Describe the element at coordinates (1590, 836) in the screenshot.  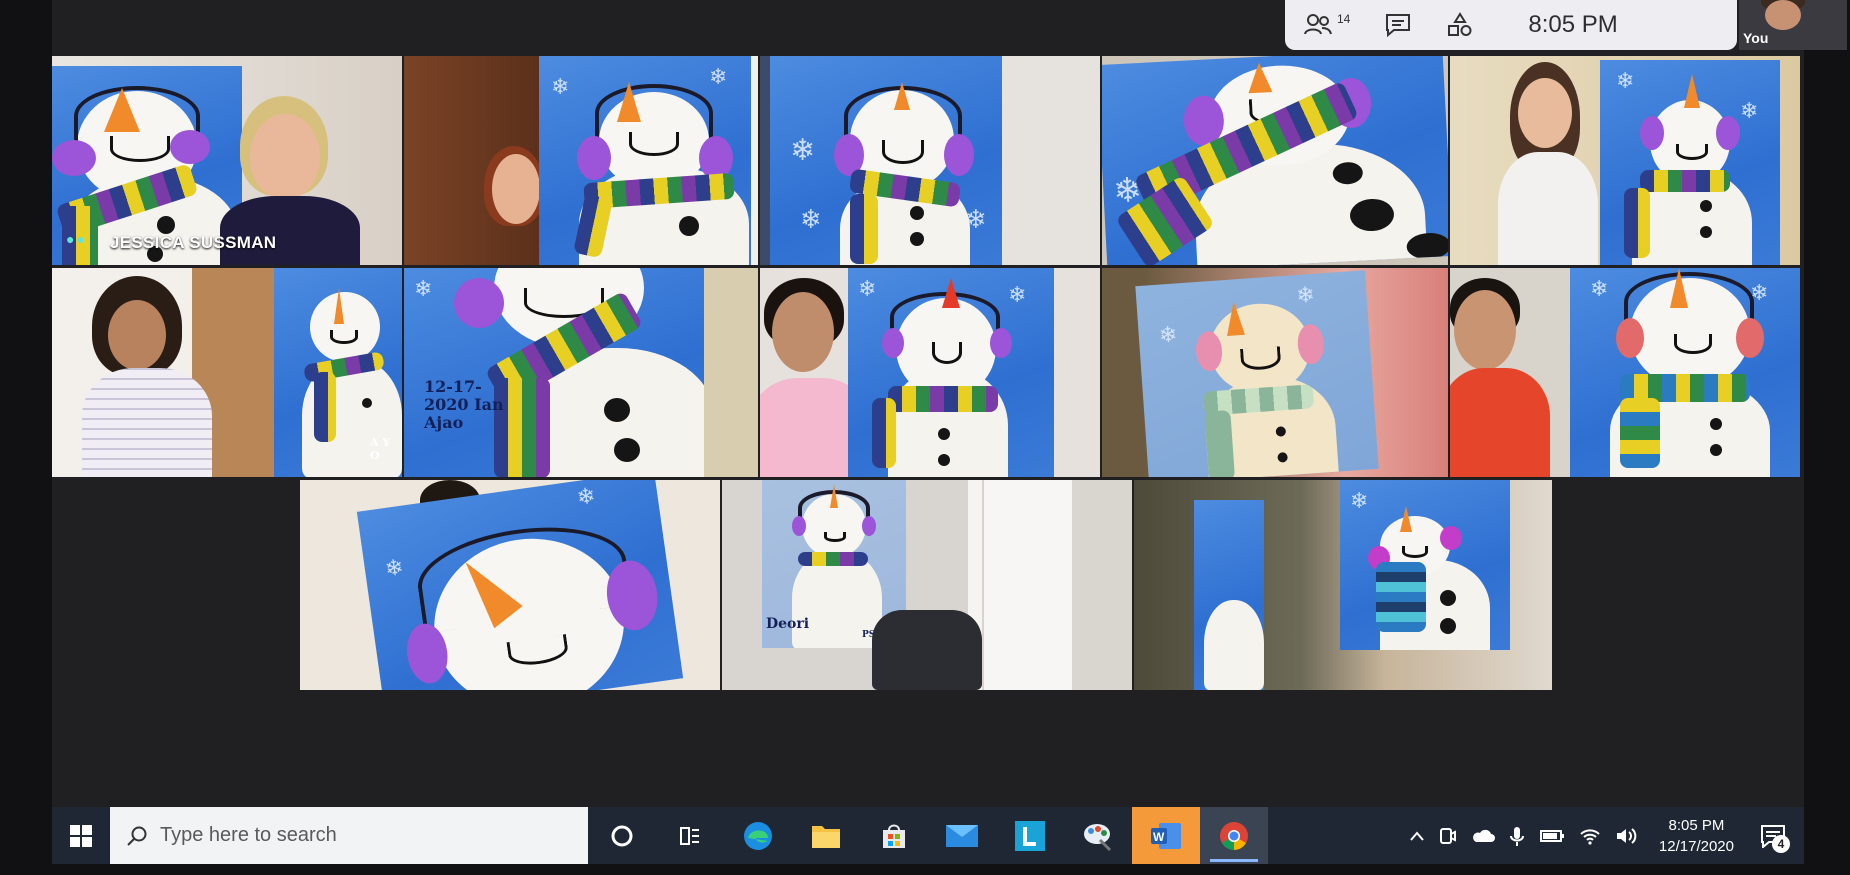
I see `wifi-icon` at that location.